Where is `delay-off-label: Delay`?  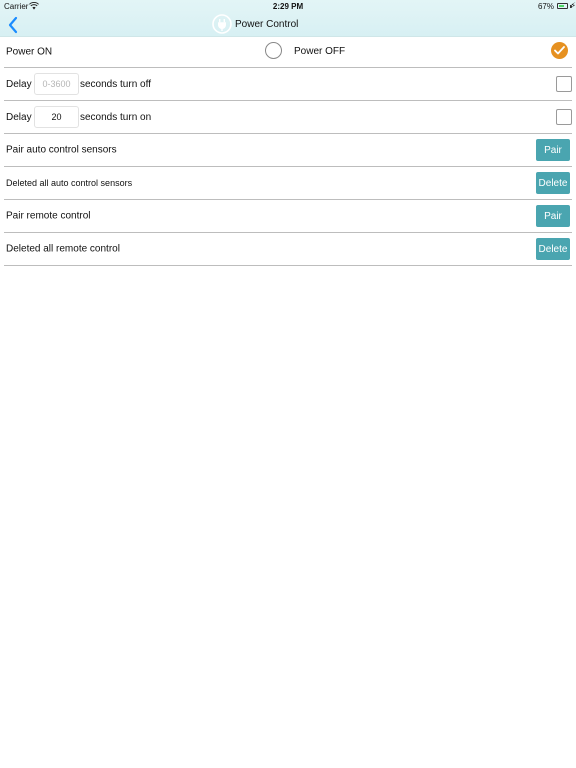
delay-off-label: Delay is located at coordinates (19, 84).